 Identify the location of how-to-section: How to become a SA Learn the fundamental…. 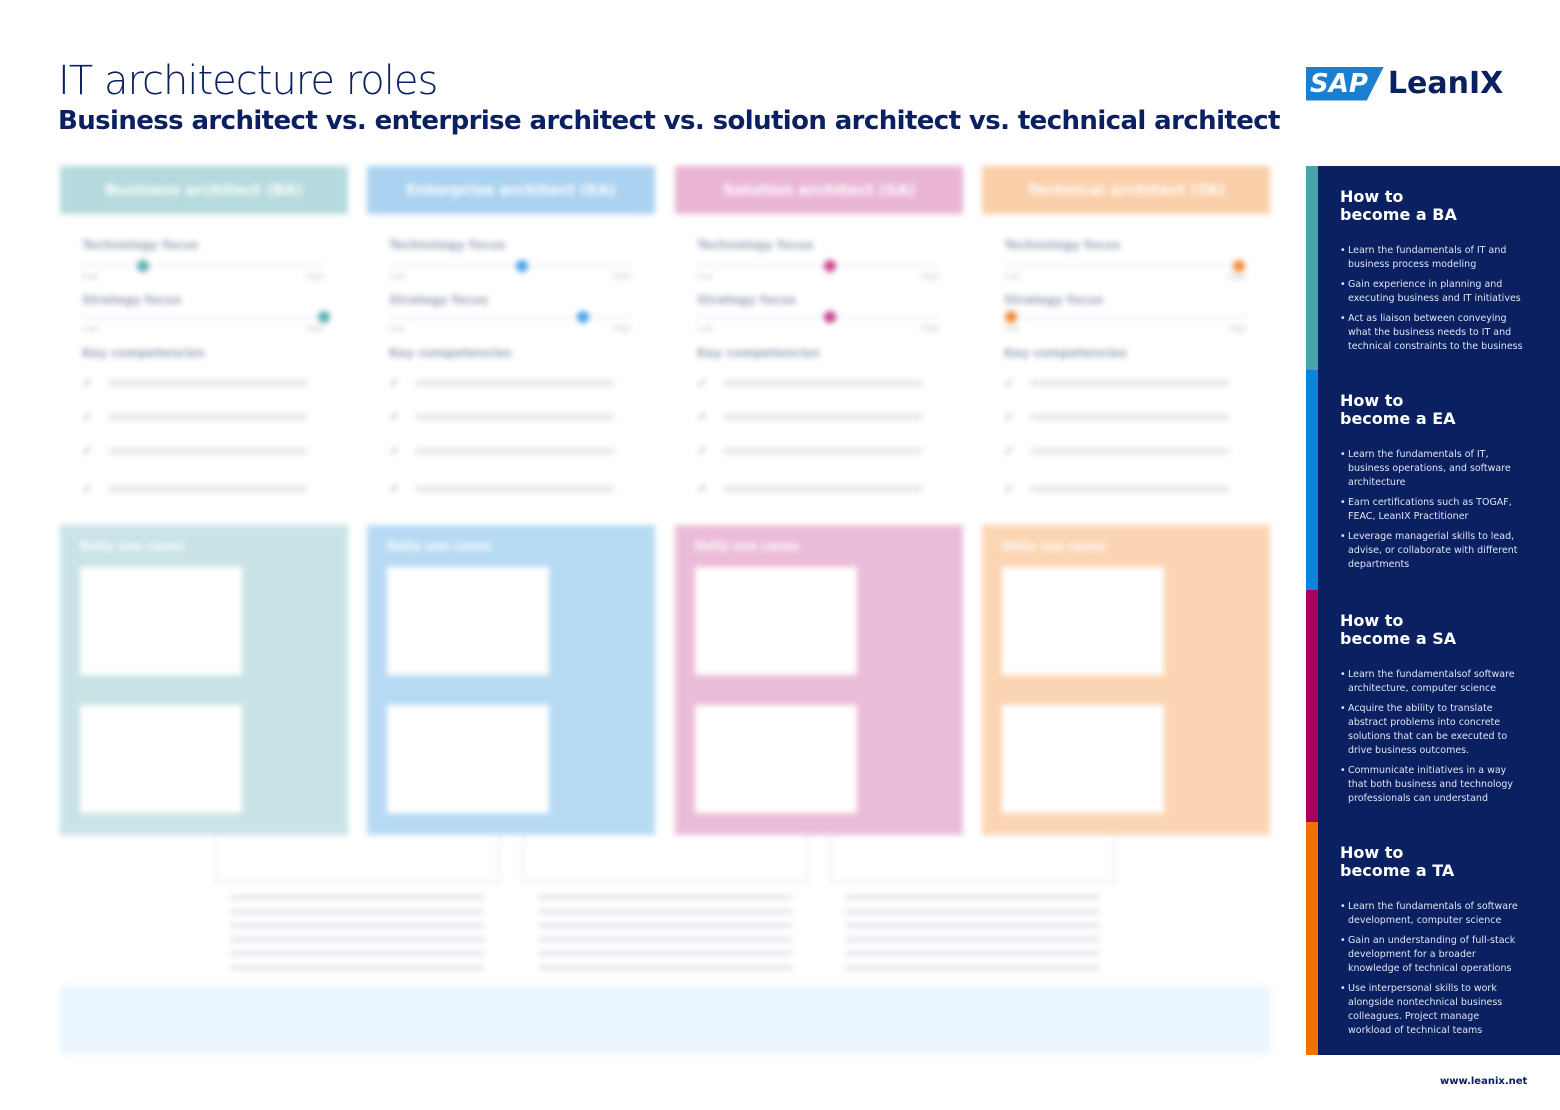
(1433, 706).